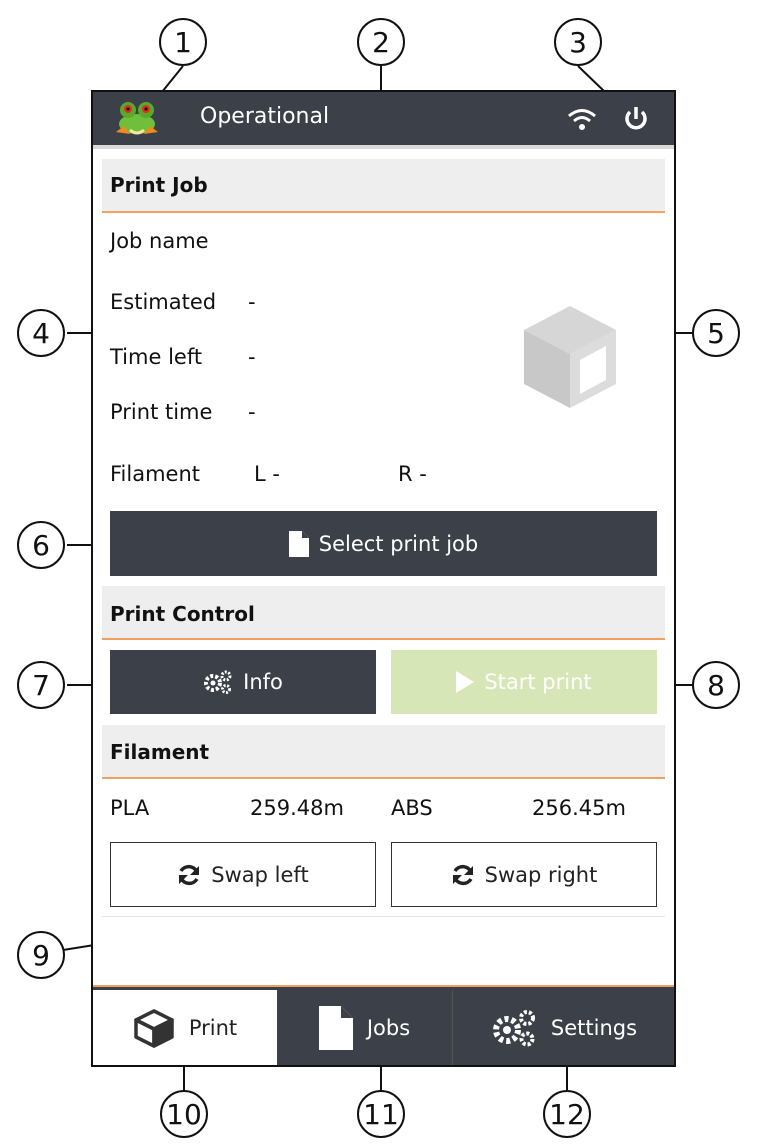 Image resolution: width=758 pixels, height=1147 pixels. Describe the element at coordinates (465, 682) in the screenshot. I see `play-icon` at that location.